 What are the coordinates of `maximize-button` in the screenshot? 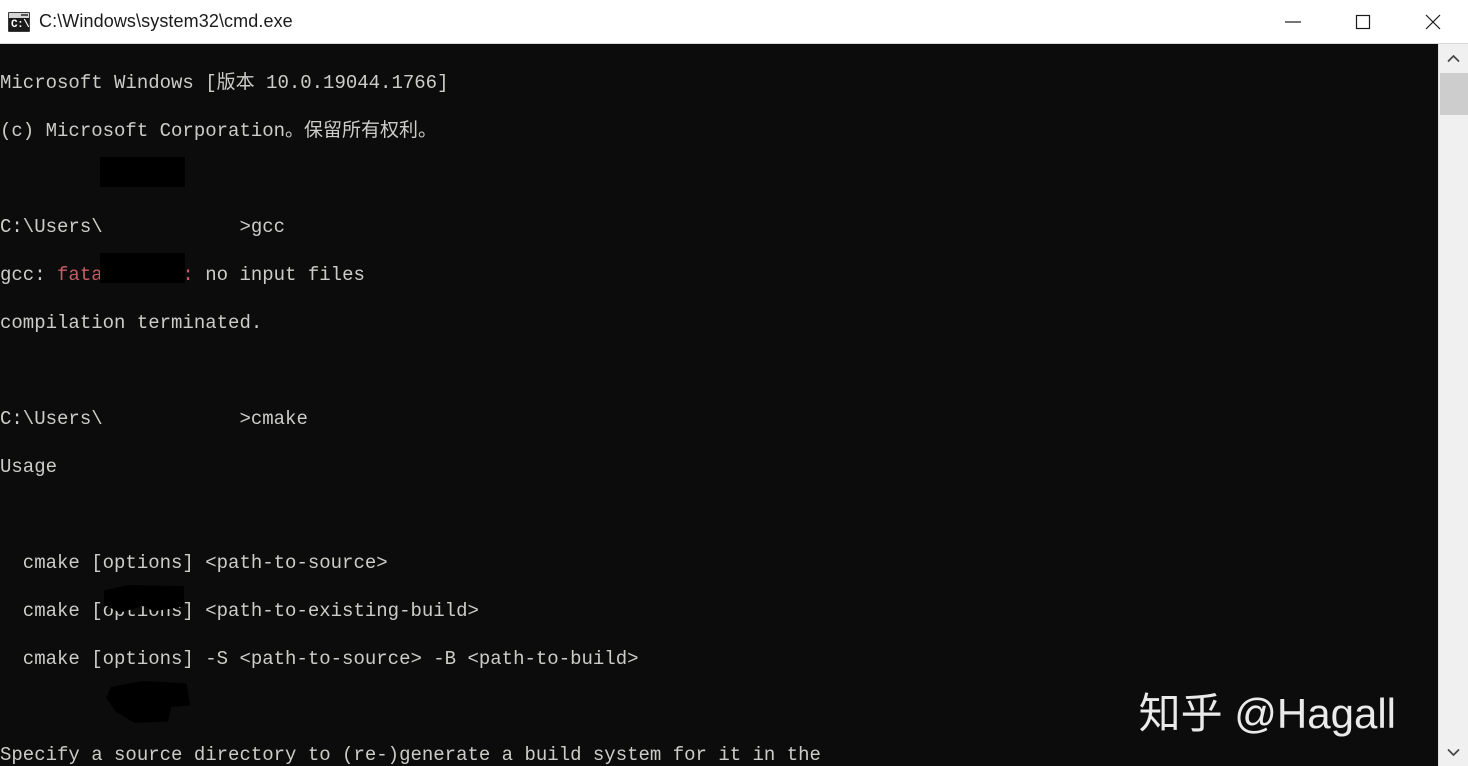 It's located at (1363, 22).